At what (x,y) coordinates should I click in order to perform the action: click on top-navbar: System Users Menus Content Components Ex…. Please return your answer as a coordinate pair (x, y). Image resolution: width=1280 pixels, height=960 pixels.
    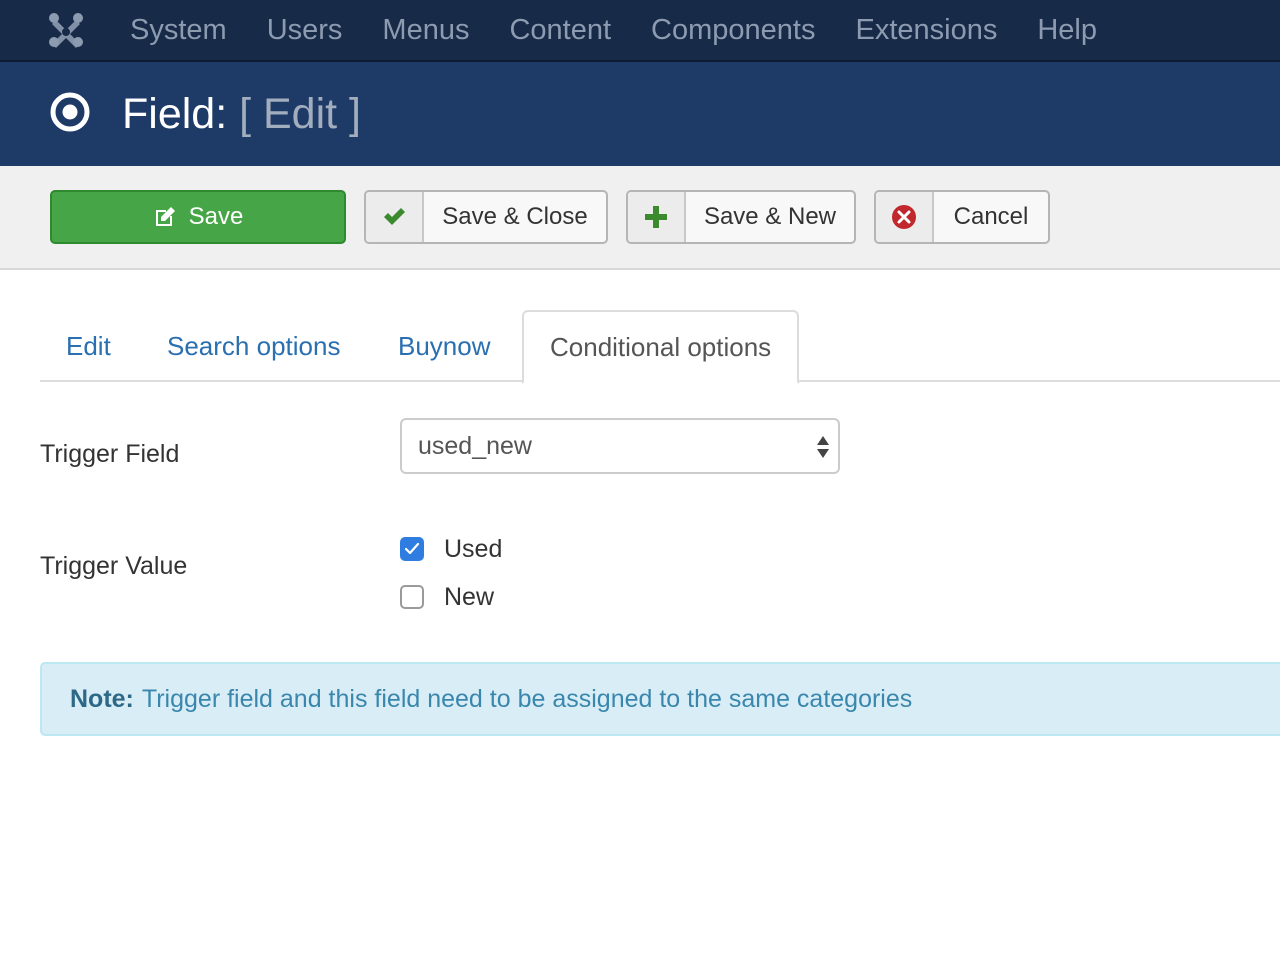
    Looking at the image, I should click on (640, 31).